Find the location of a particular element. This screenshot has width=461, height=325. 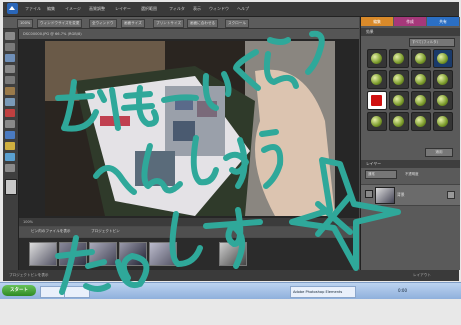

menu-image: イメージ is located at coordinates (73, 9).